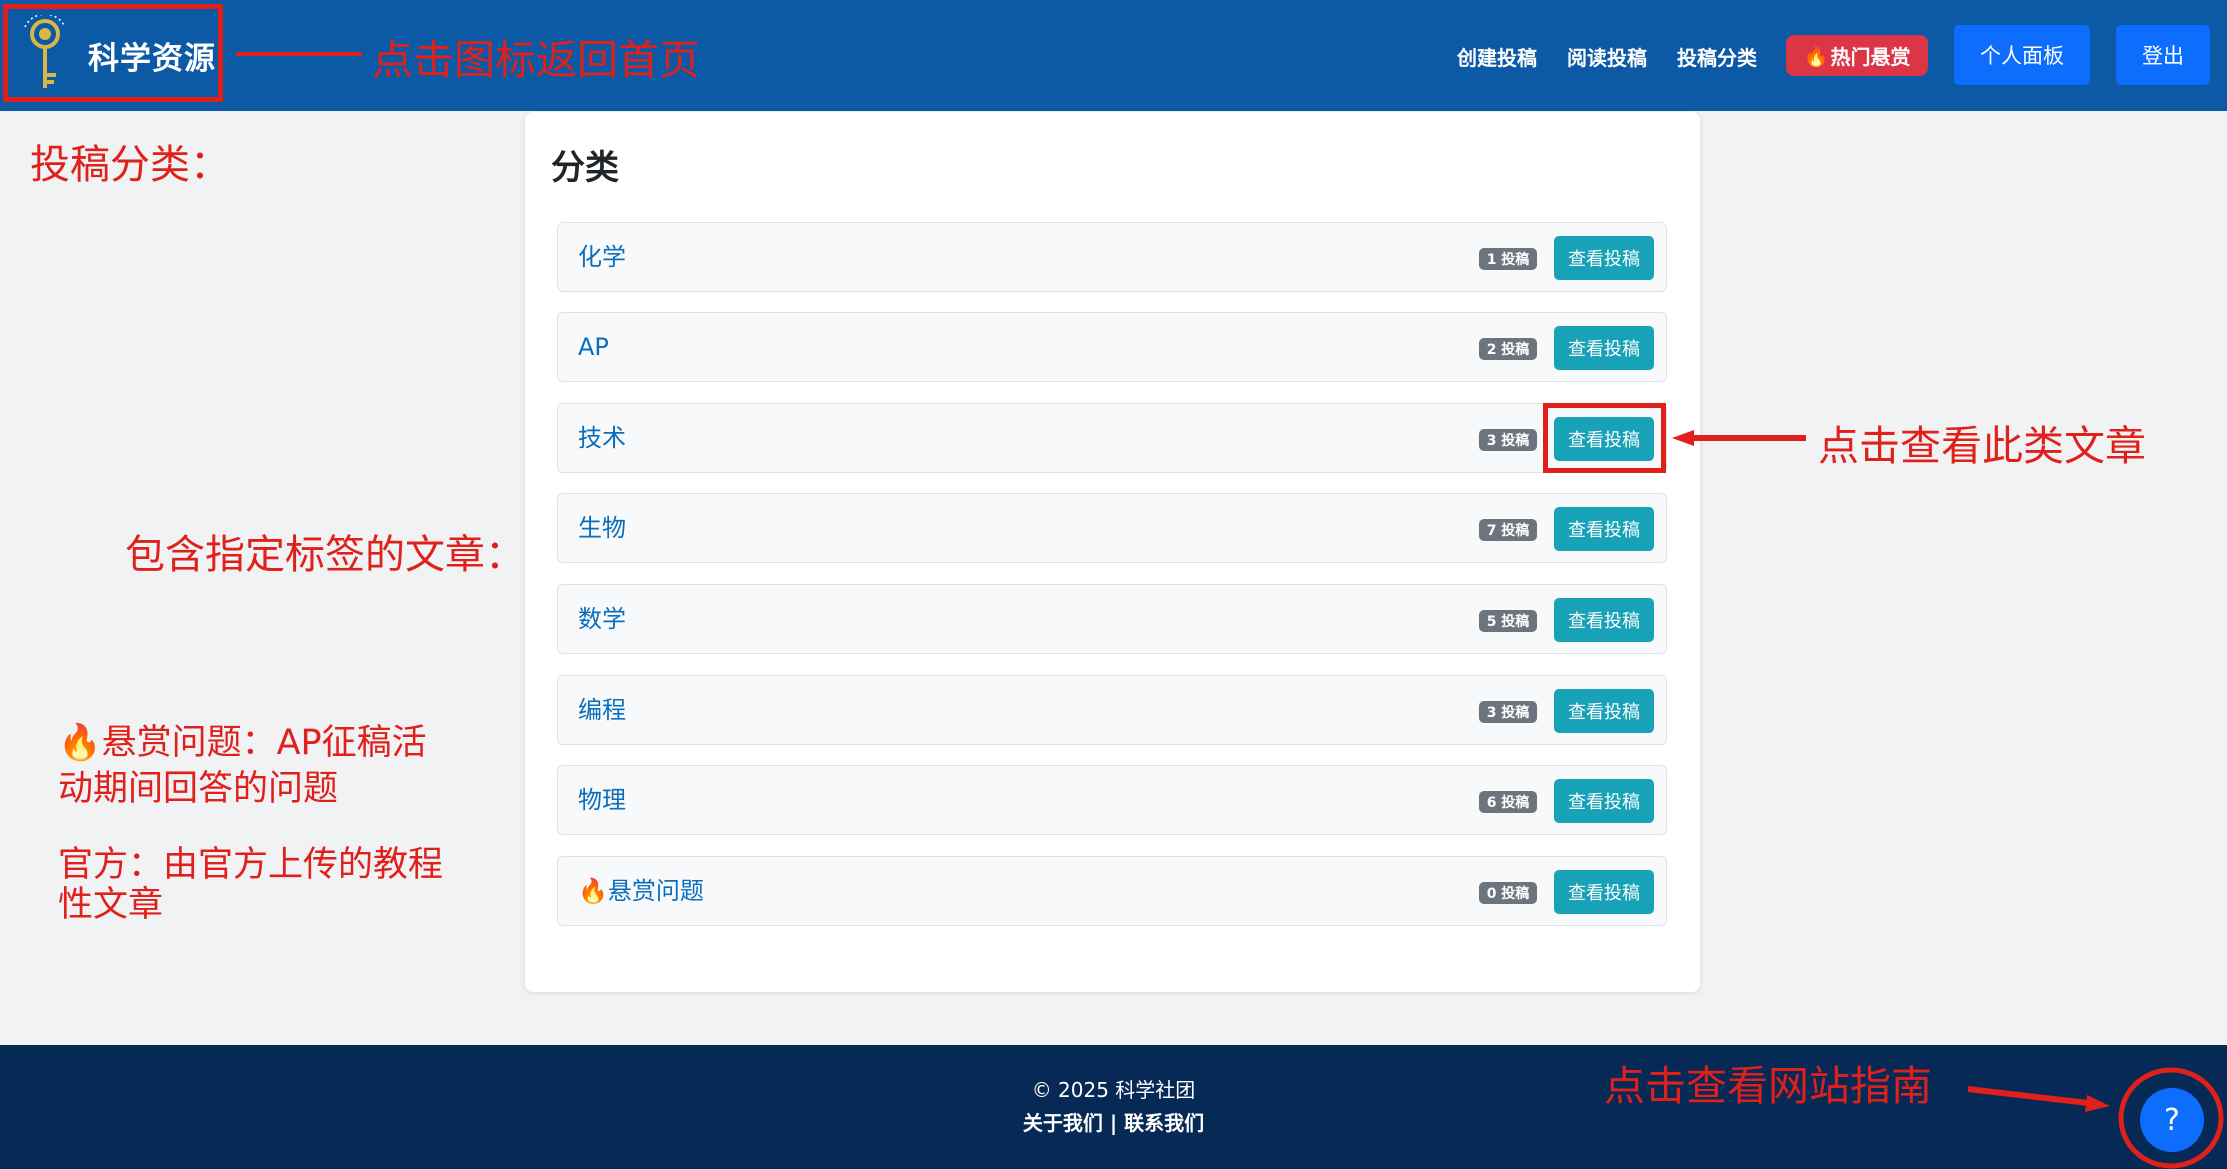 The width and height of the screenshot is (2227, 1169). What do you see at coordinates (655, 891) in the screenshot?
I see `category-label: 悬赏问题` at bounding box center [655, 891].